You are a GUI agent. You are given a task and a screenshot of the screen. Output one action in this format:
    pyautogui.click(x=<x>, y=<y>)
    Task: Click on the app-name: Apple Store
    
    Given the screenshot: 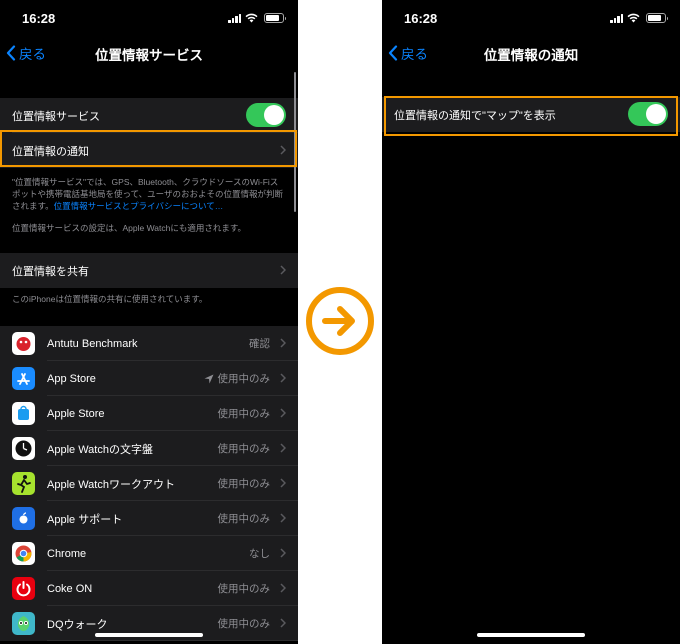 What is the action you would take?
    pyautogui.click(x=76, y=413)
    